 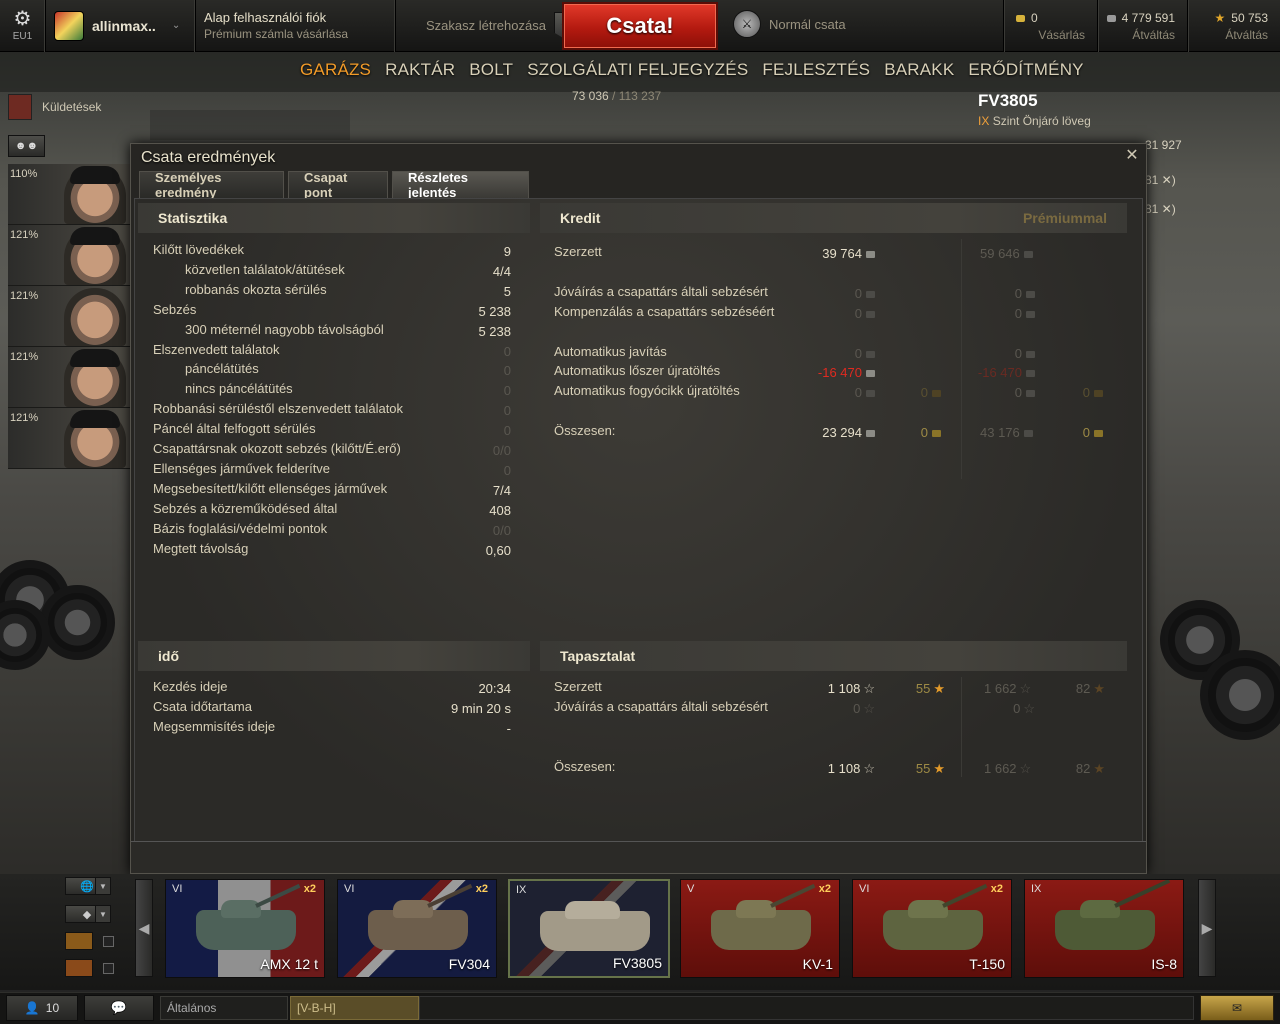 What do you see at coordinates (1018, 353) in the screenshot?
I see `credit-repair-prem-value: 0` at bounding box center [1018, 353].